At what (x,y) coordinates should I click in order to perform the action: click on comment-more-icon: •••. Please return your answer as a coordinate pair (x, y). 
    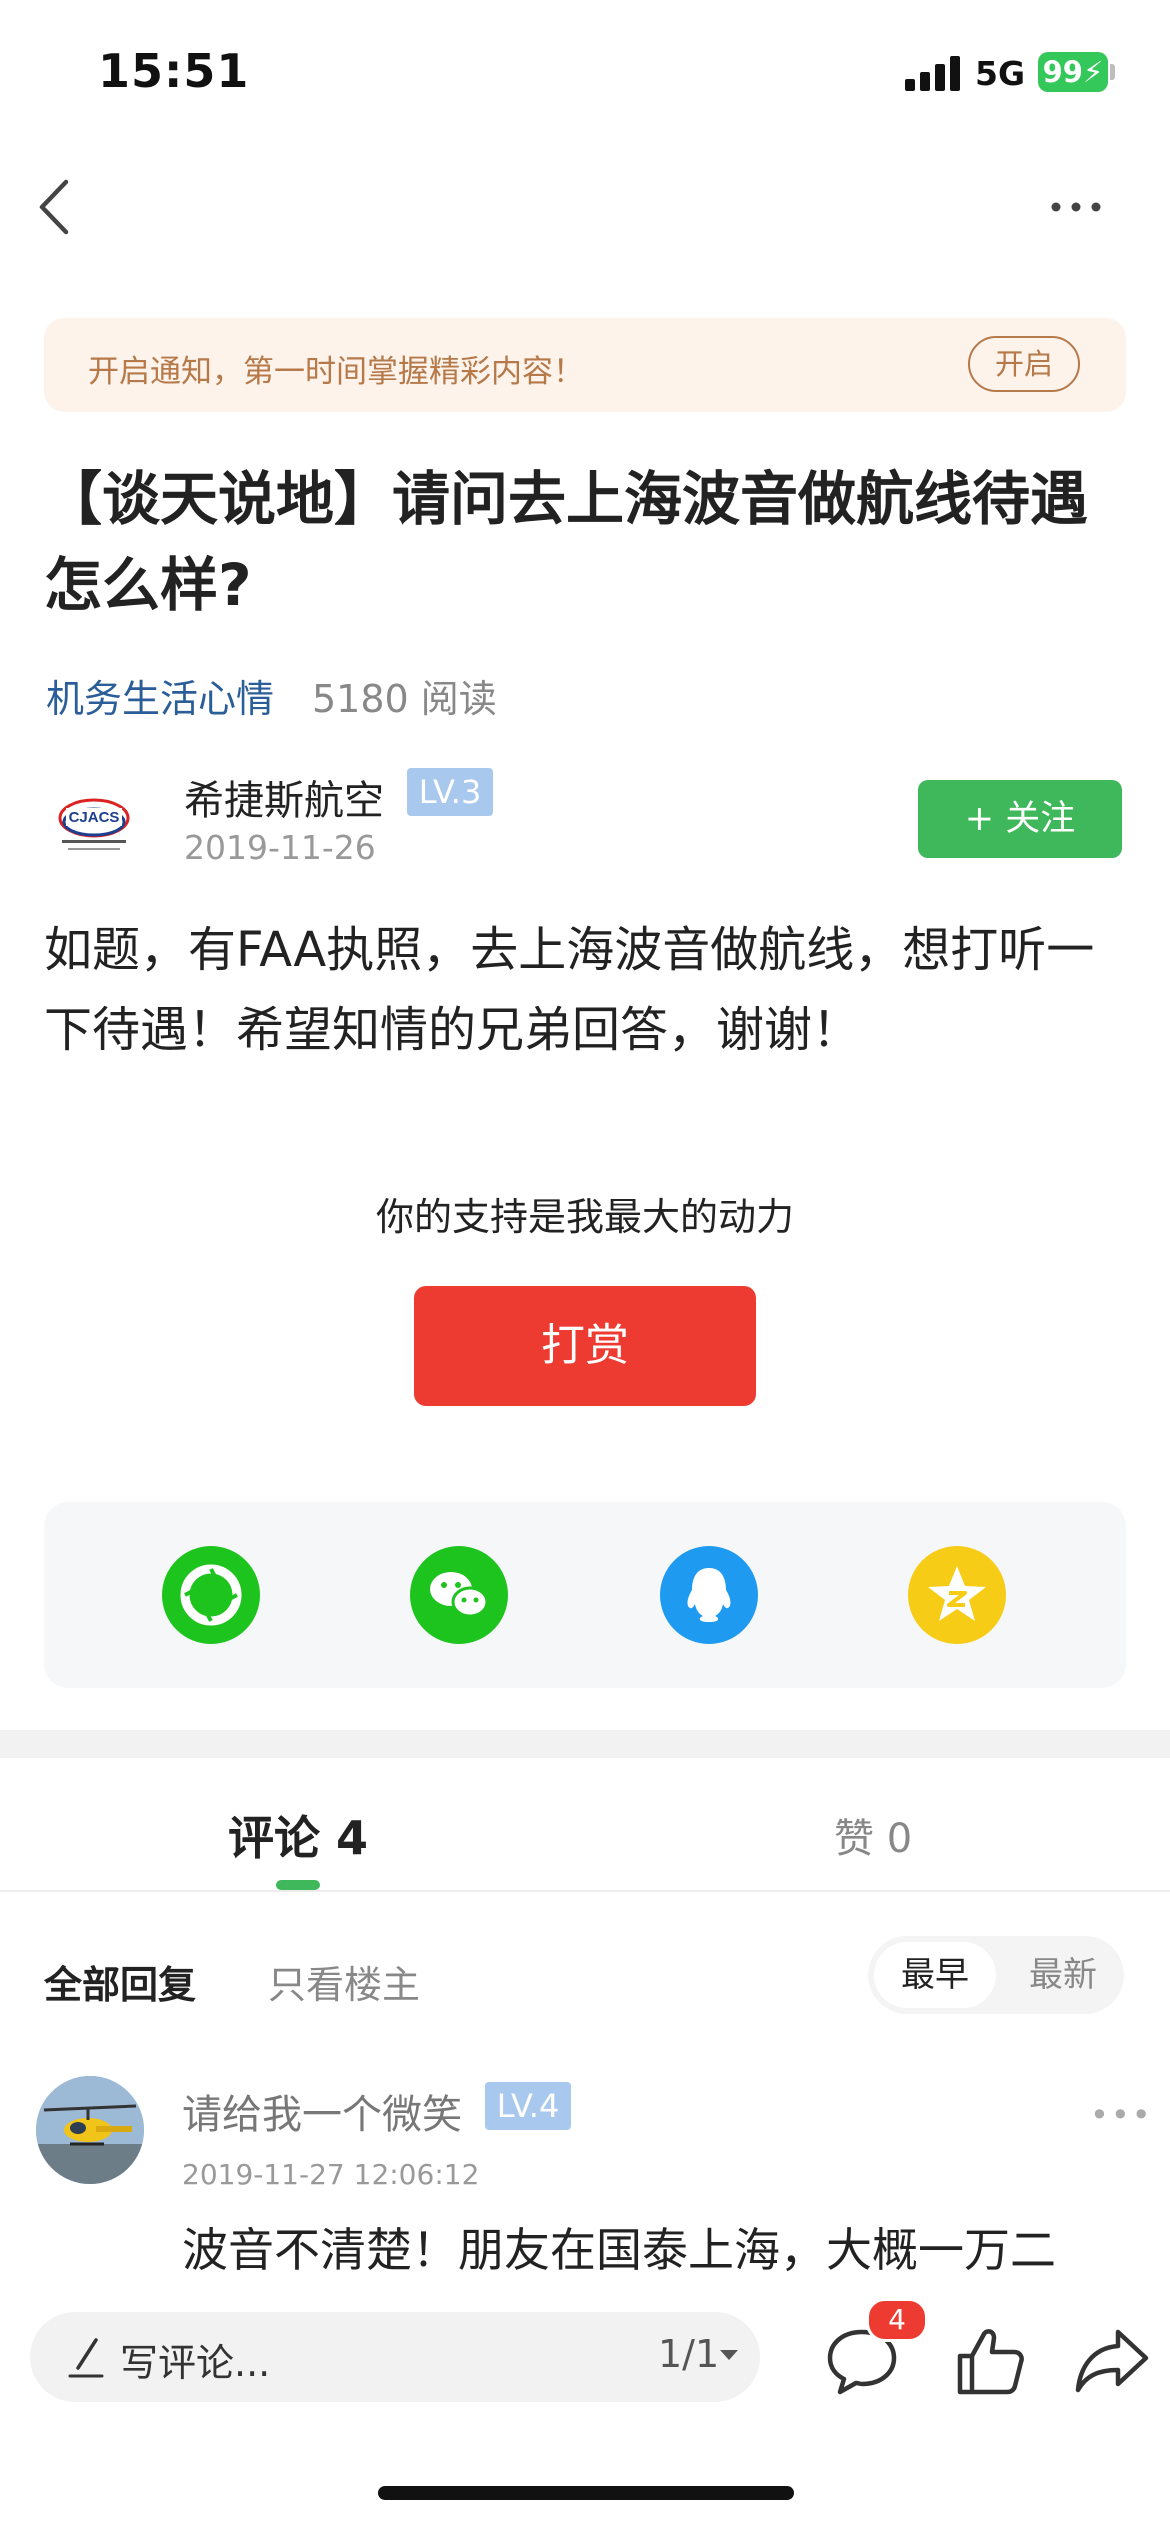
    Looking at the image, I should click on (1121, 2115).